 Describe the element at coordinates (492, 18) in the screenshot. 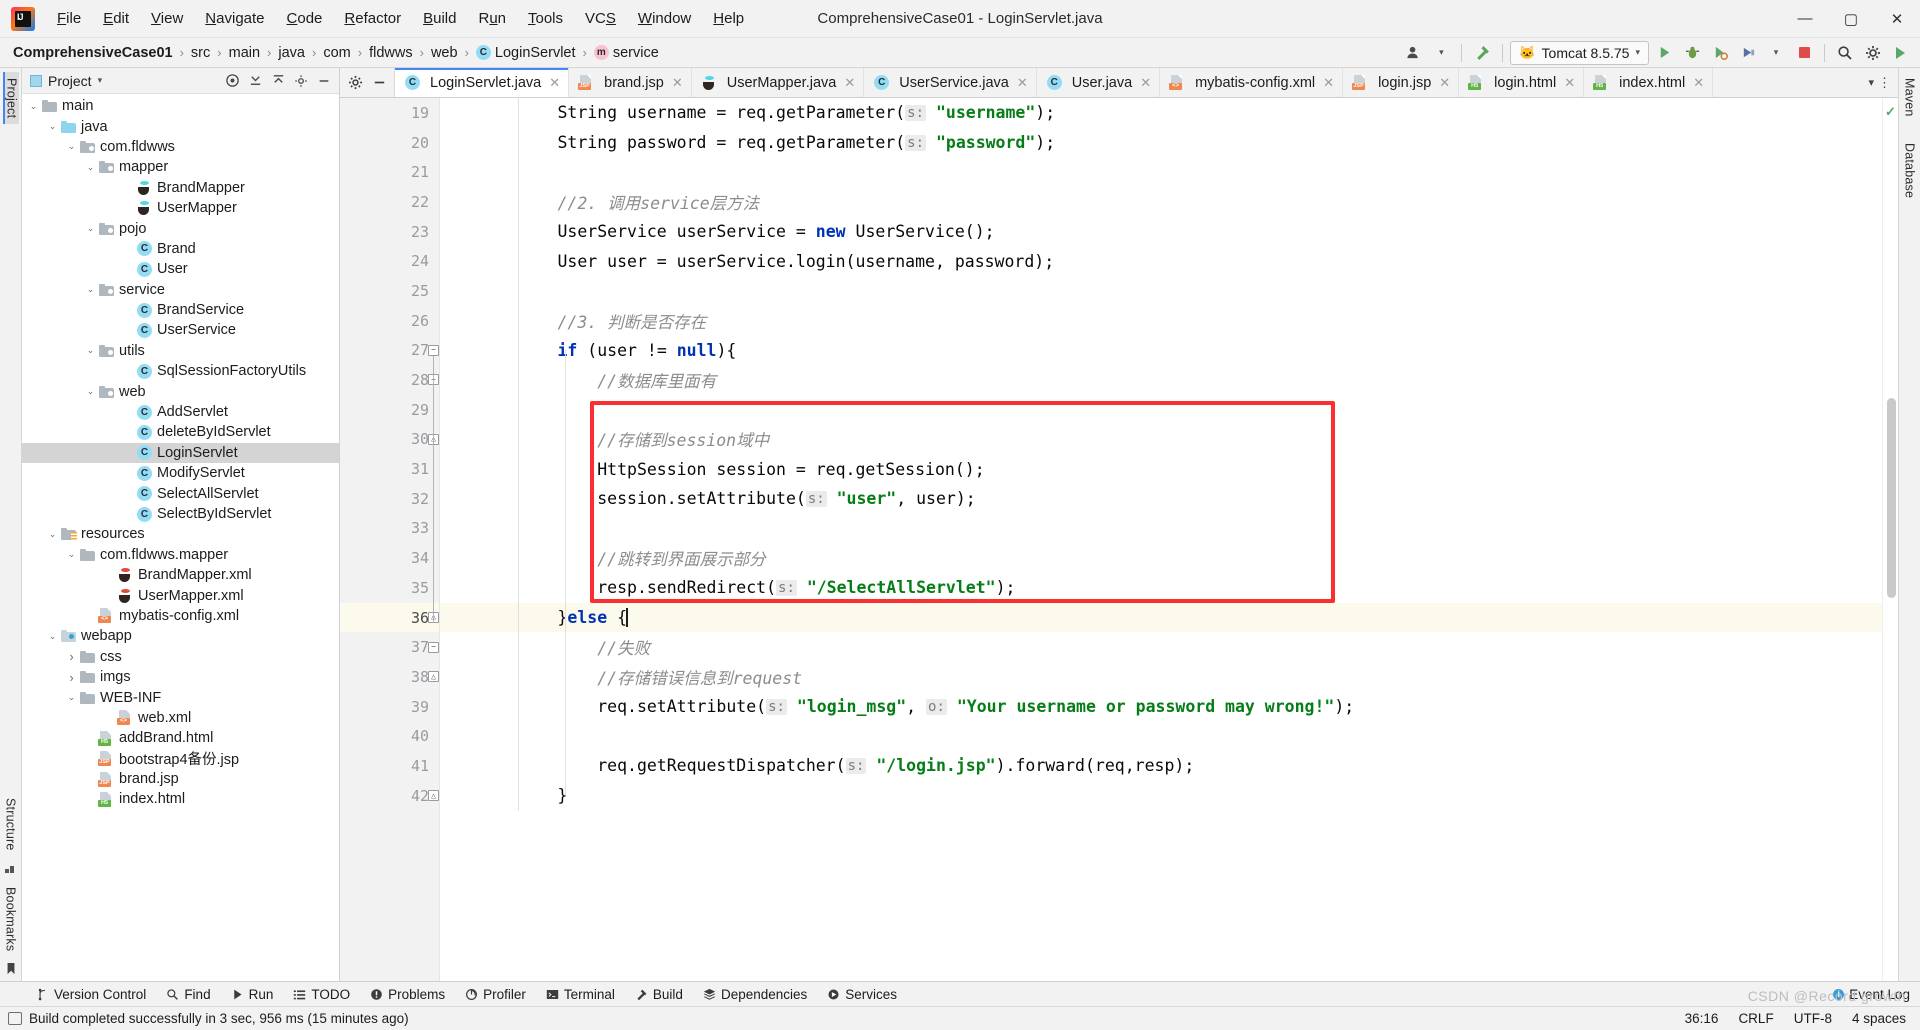

I see `menu-run: Run` at that location.